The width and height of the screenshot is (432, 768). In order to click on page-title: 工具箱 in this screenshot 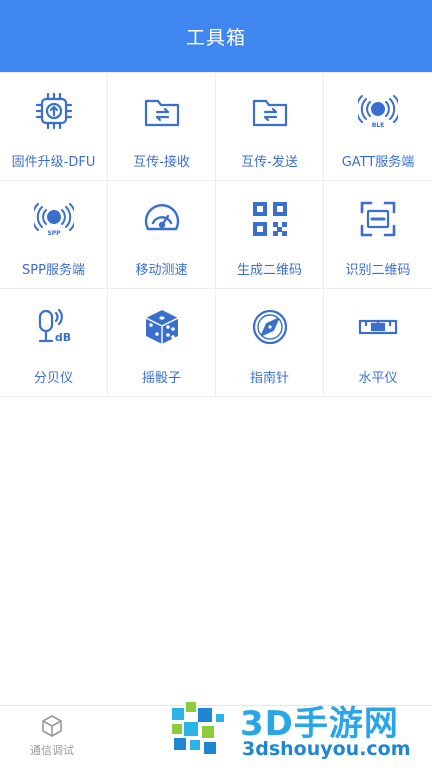, I will do `click(215, 37)`.